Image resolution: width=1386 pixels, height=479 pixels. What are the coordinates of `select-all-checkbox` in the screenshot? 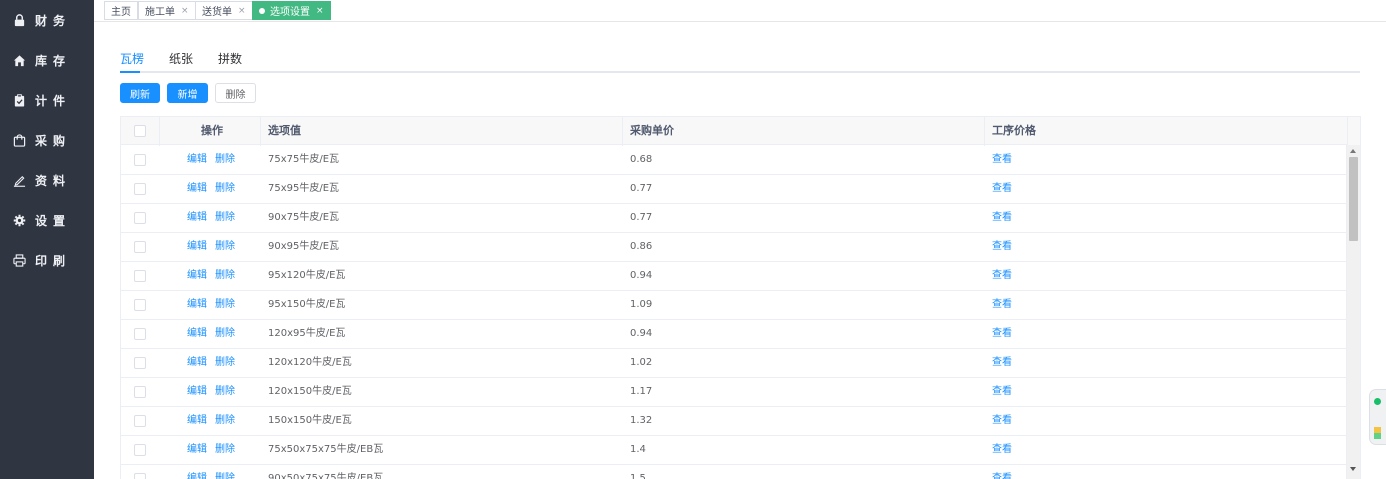 It's located at (140, 131).